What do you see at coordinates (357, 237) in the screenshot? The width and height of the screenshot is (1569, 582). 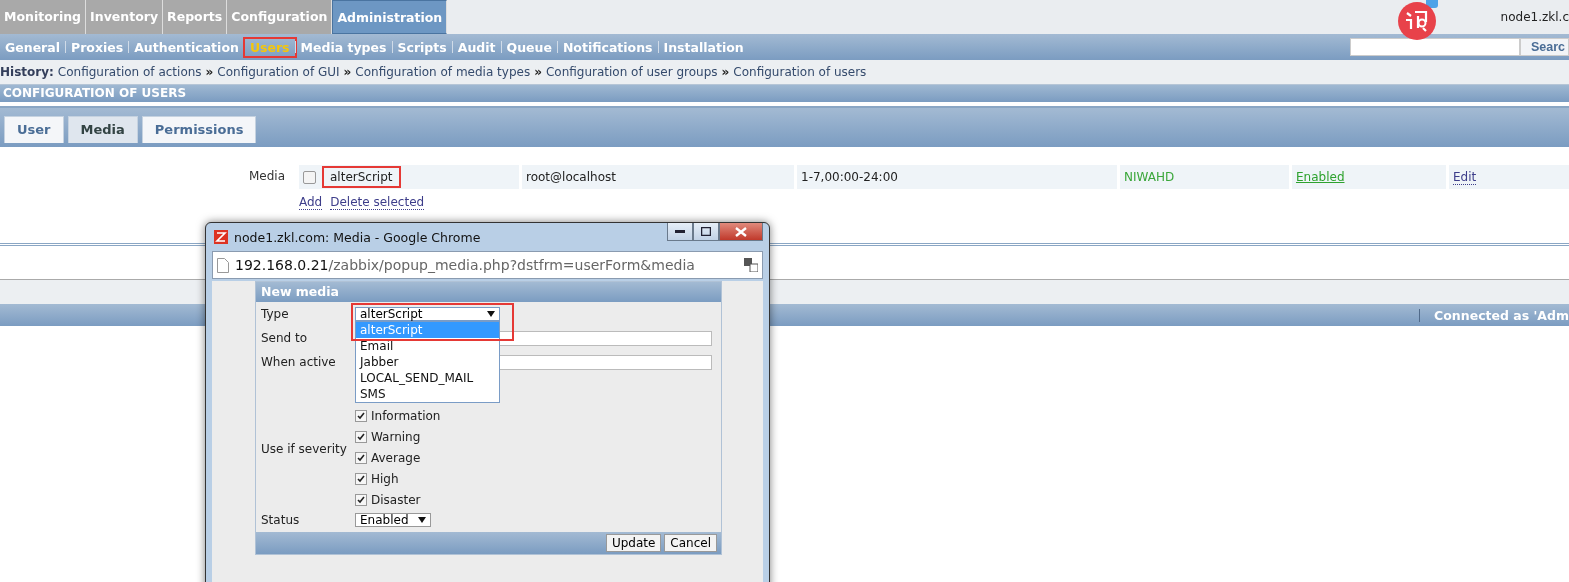 I see `window-title: node1.zkl.com: Media - Google Chrome` at bounding box center [357, 237].